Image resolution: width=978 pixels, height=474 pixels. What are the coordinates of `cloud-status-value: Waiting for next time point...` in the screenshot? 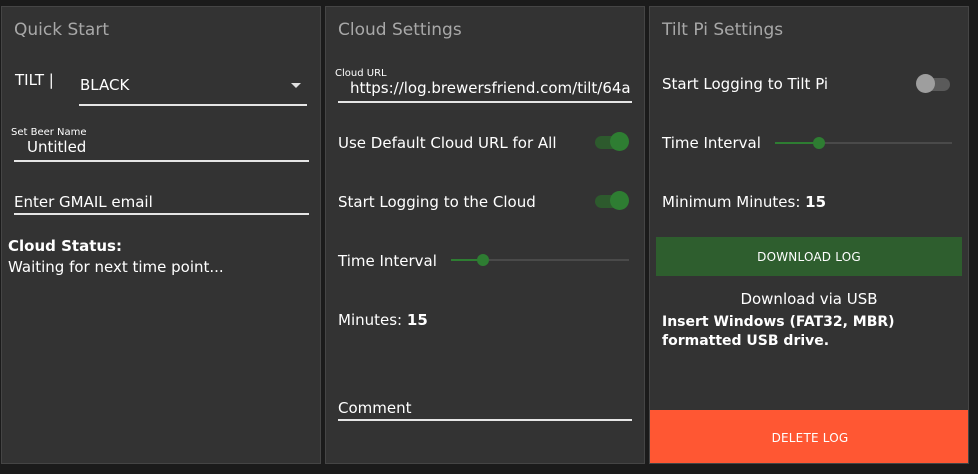 It's located at (116, 267).